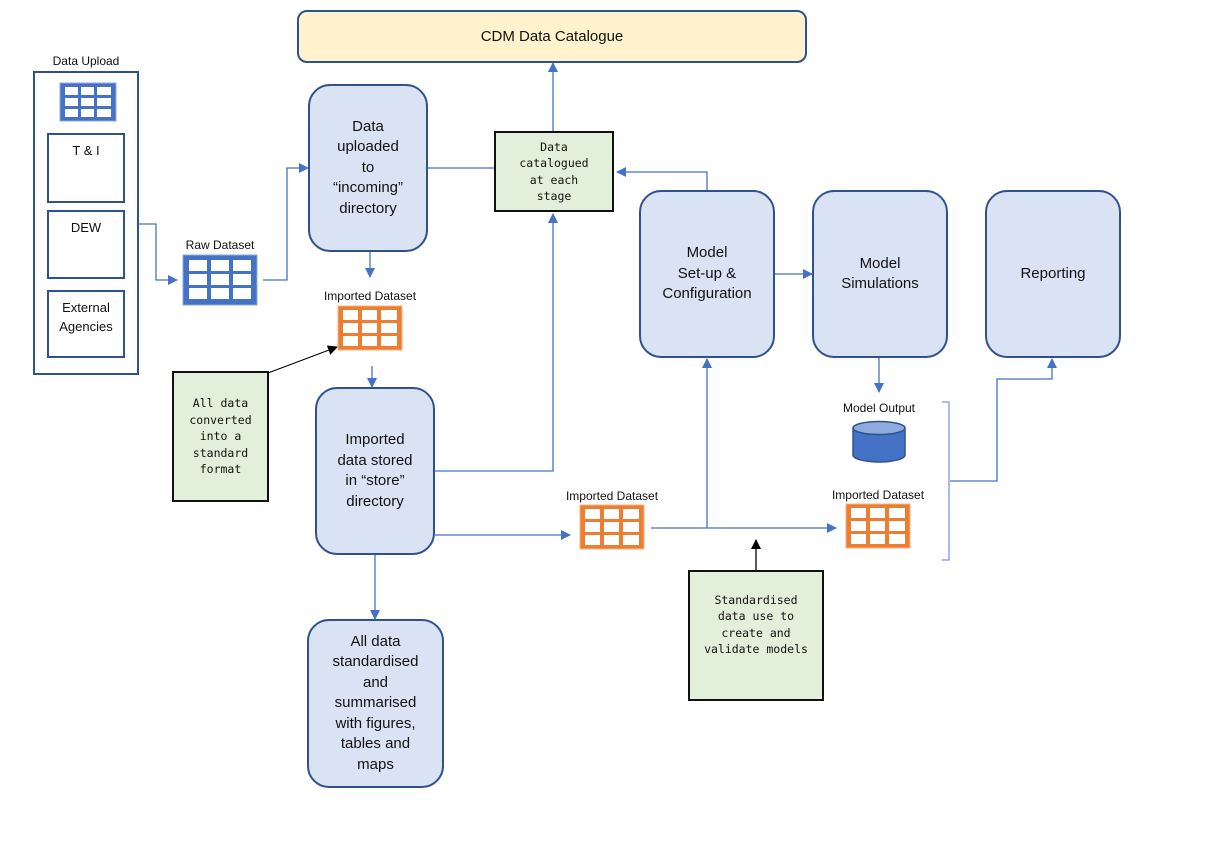 This screenshot has width=1222, height=858. Describe the element at coordinates (878, 495) in the screenshot. I see `imported-dataset-3-label: Imported Dataset` at that location.